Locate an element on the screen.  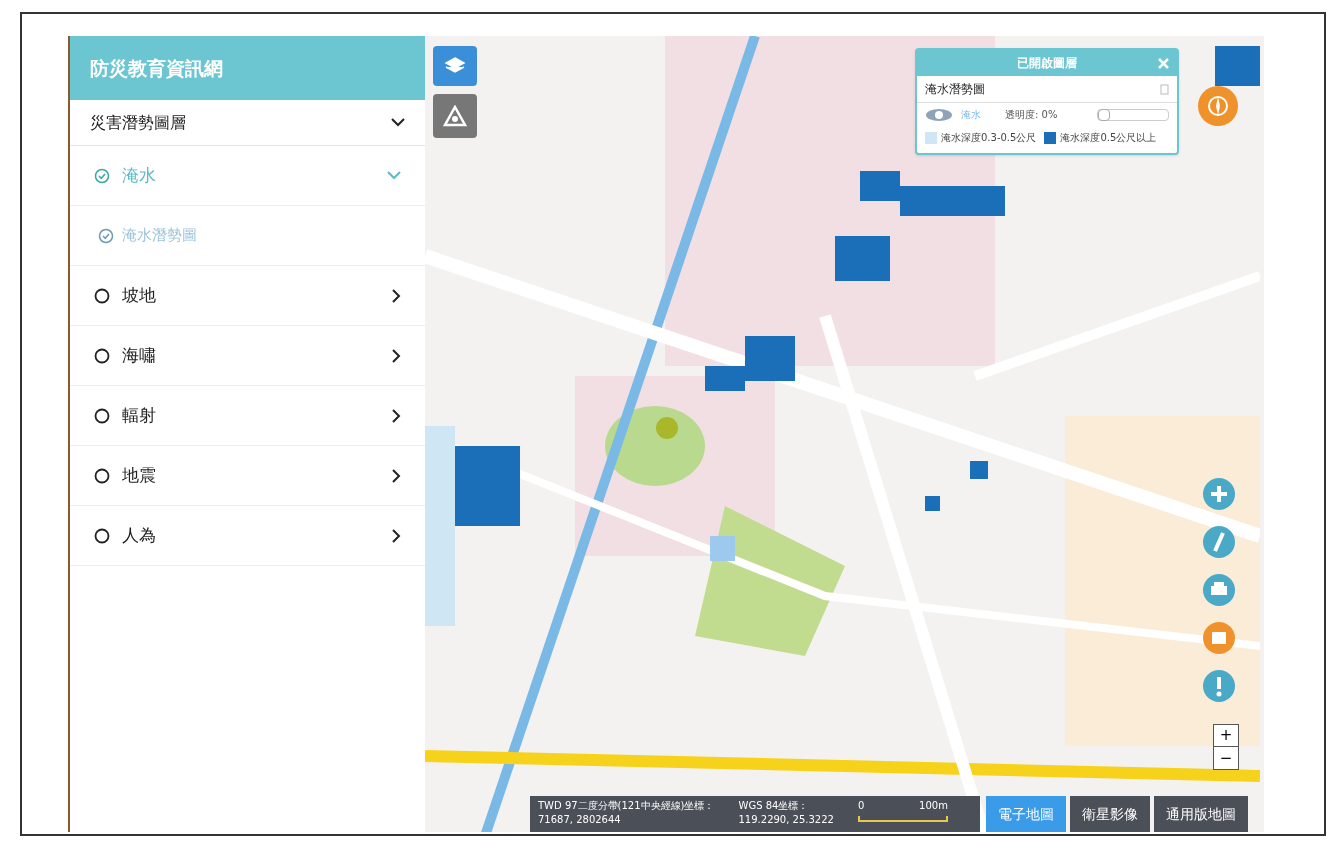
close-icon is located at coordinates (1163, 63).